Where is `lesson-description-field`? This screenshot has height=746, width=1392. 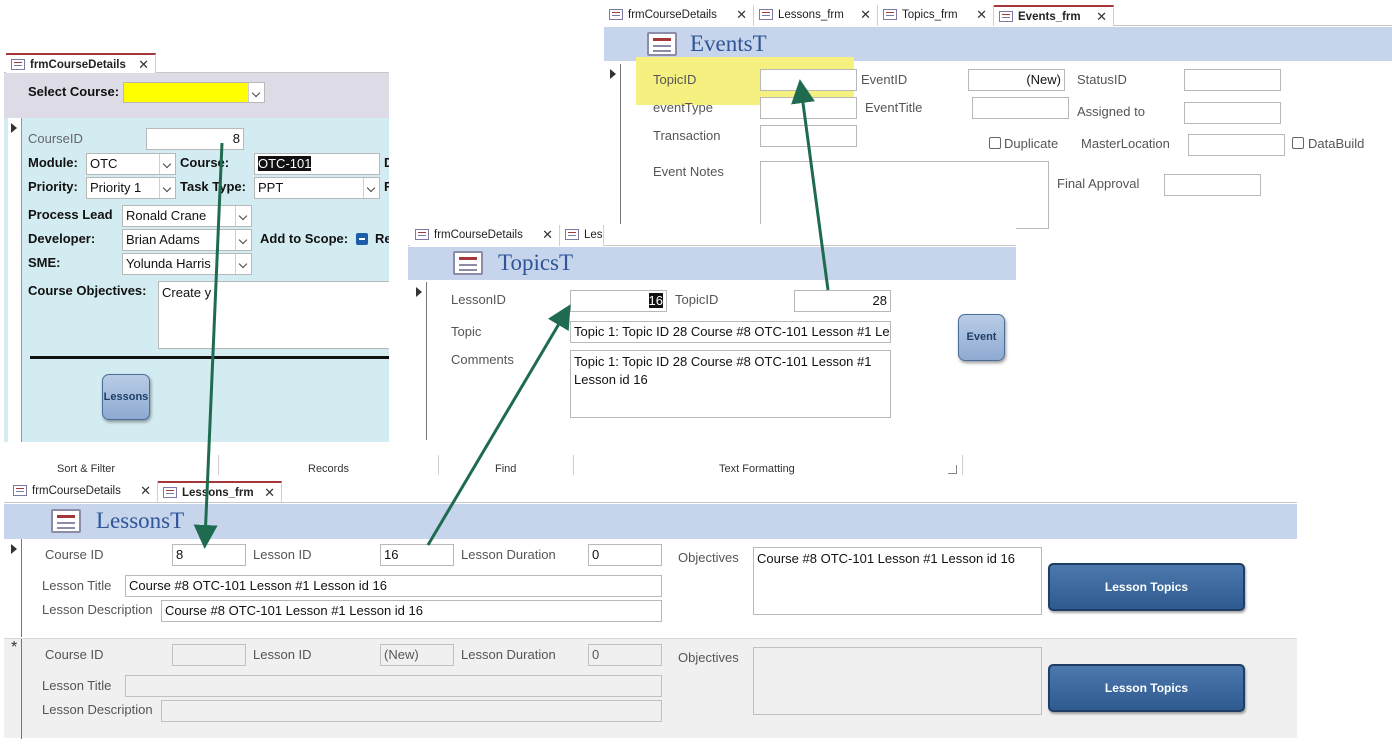 lesson-description-field is located at coordinates (411, 711).